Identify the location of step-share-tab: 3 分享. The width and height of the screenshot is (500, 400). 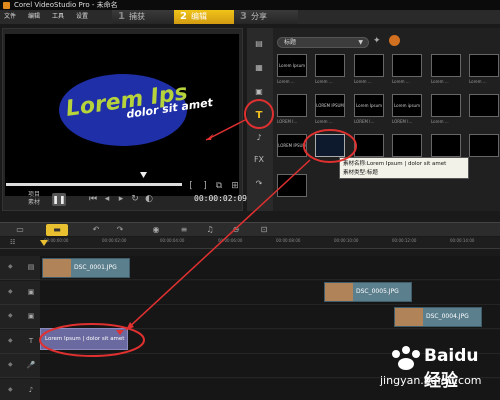
(266, 17).